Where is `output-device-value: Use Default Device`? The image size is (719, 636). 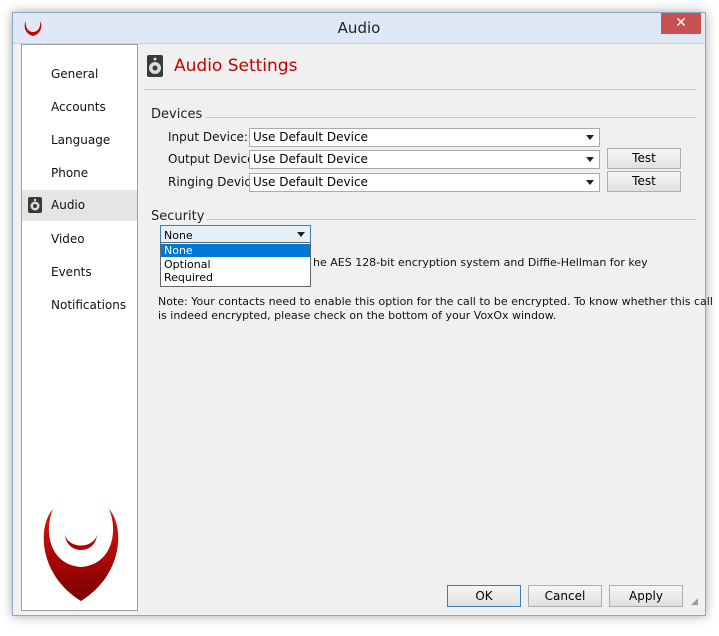 output-device-value: Use Default Device is located at coordinates (310, 159).